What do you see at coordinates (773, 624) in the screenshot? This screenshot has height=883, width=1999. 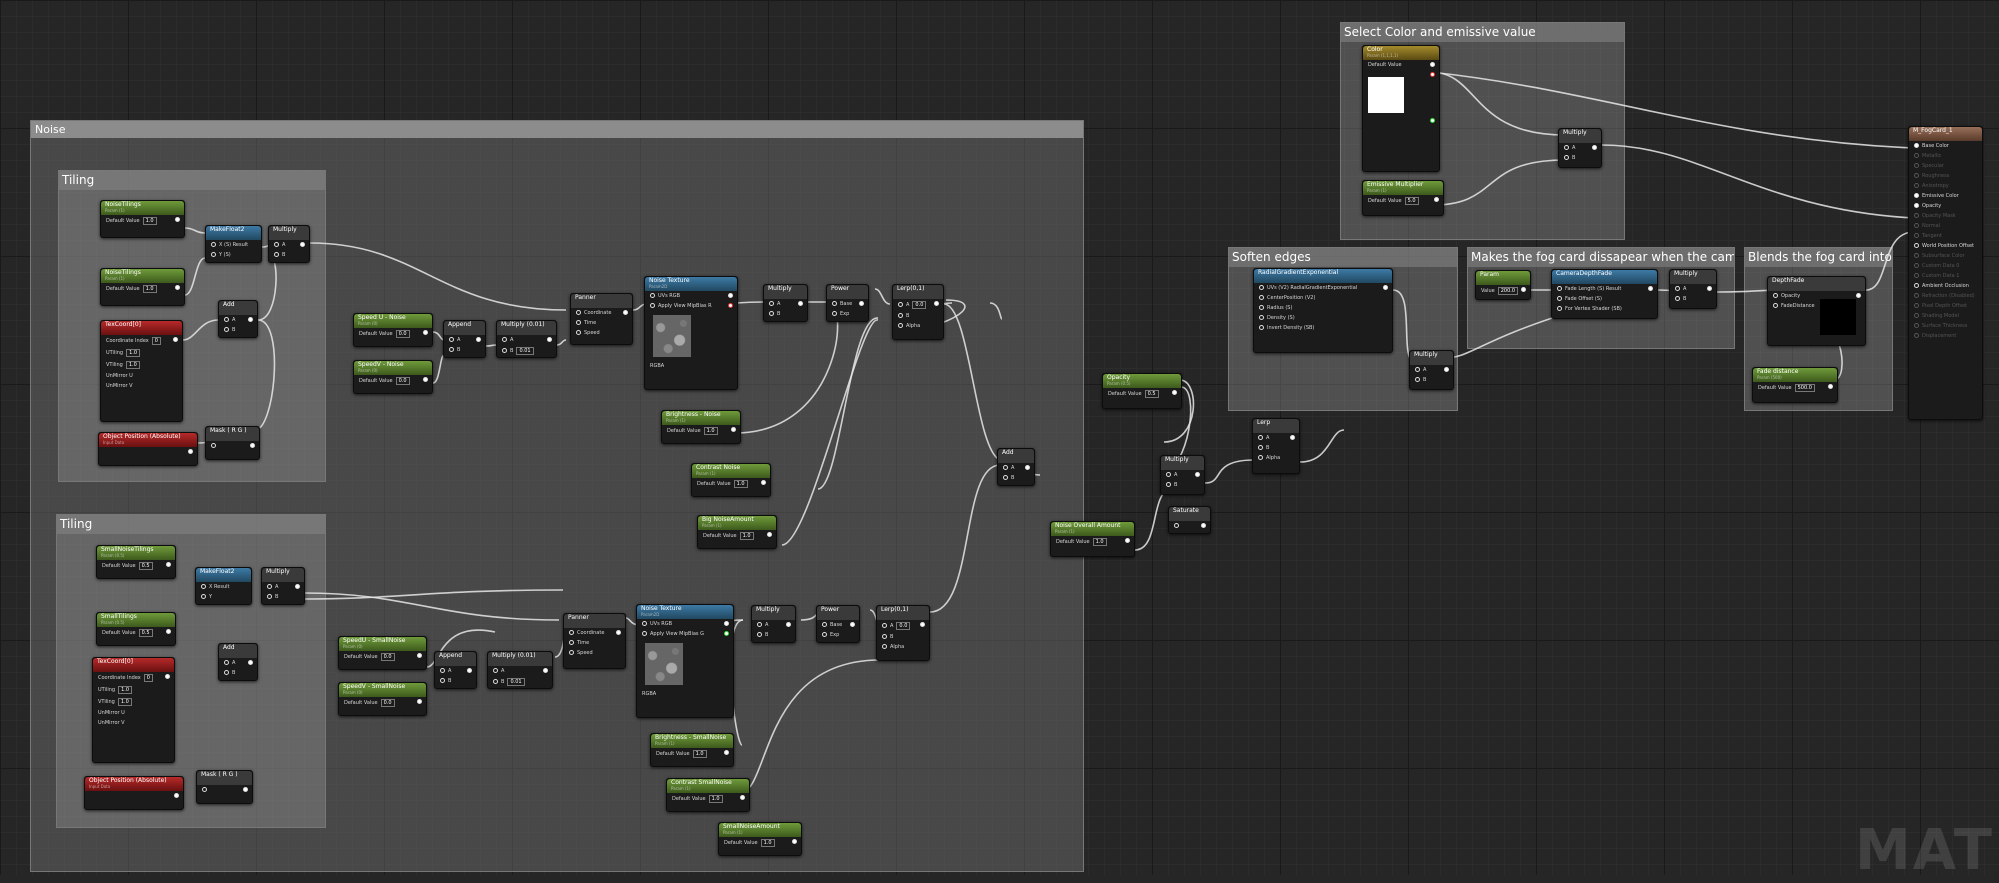 I see `node-multiply-small-noise: Multiply A B` at bounding box center [773, 624].